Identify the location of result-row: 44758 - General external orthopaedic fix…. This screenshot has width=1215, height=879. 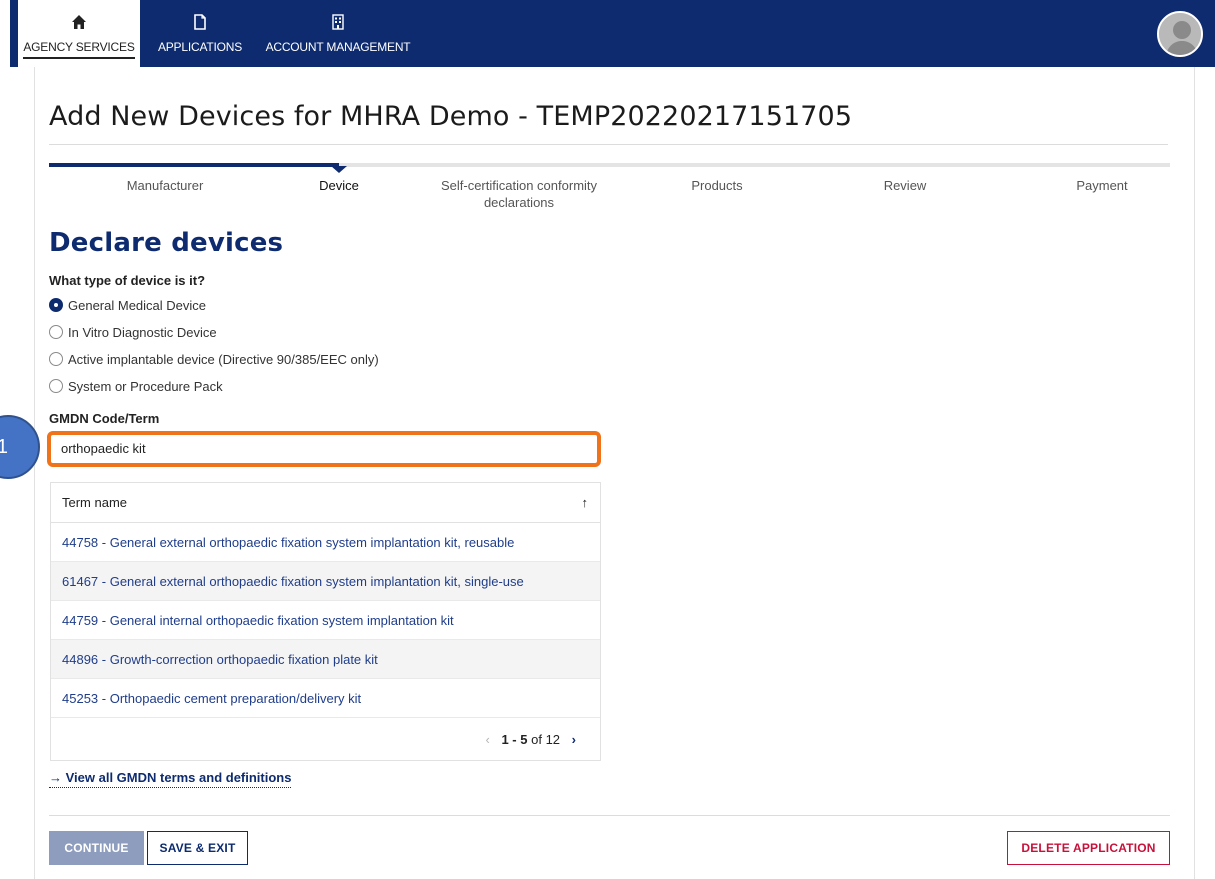
(325, 542).